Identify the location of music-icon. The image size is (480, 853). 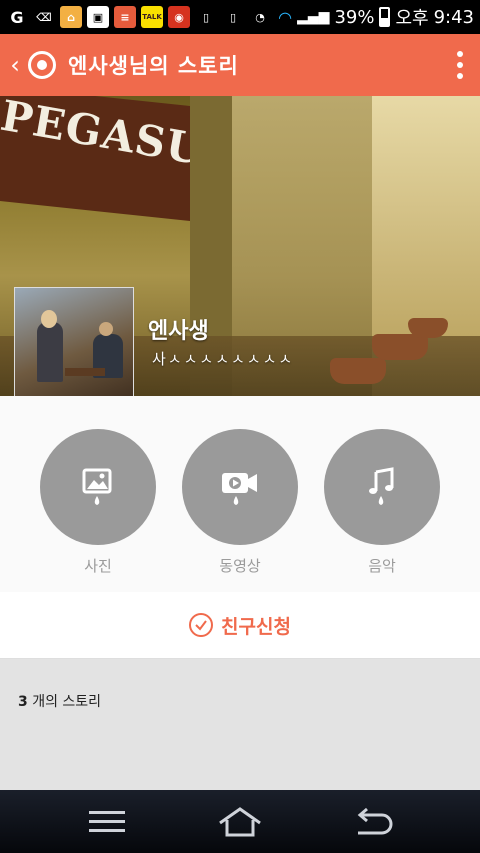
(381, 486).